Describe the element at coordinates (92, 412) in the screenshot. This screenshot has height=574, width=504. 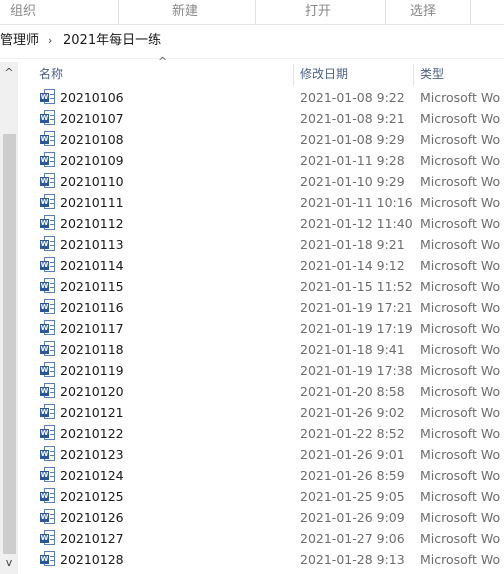
I see `file-name: 20210121` at that location.